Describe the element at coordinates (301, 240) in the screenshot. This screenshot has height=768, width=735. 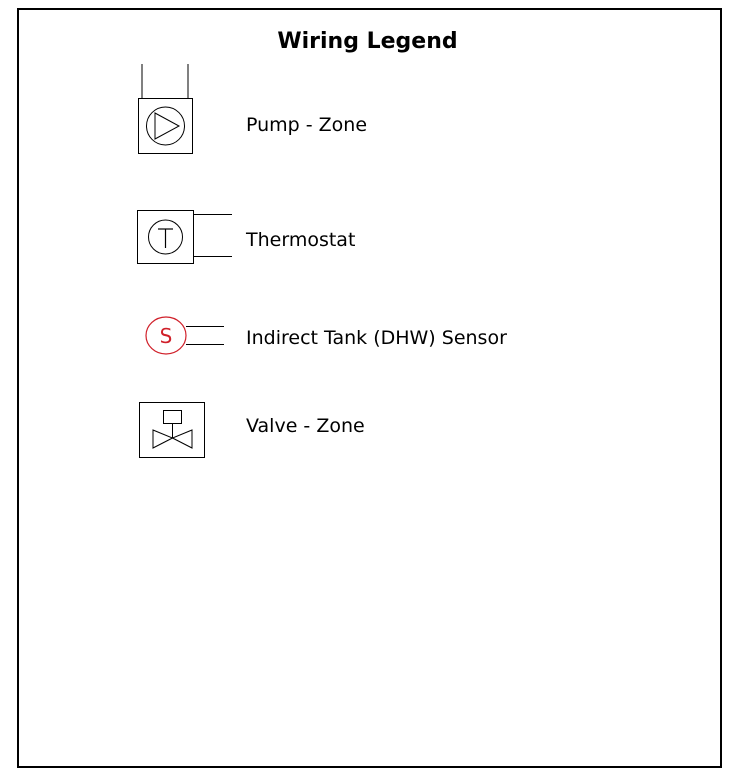
I see `thermostat-label: Thermostat` at that location.